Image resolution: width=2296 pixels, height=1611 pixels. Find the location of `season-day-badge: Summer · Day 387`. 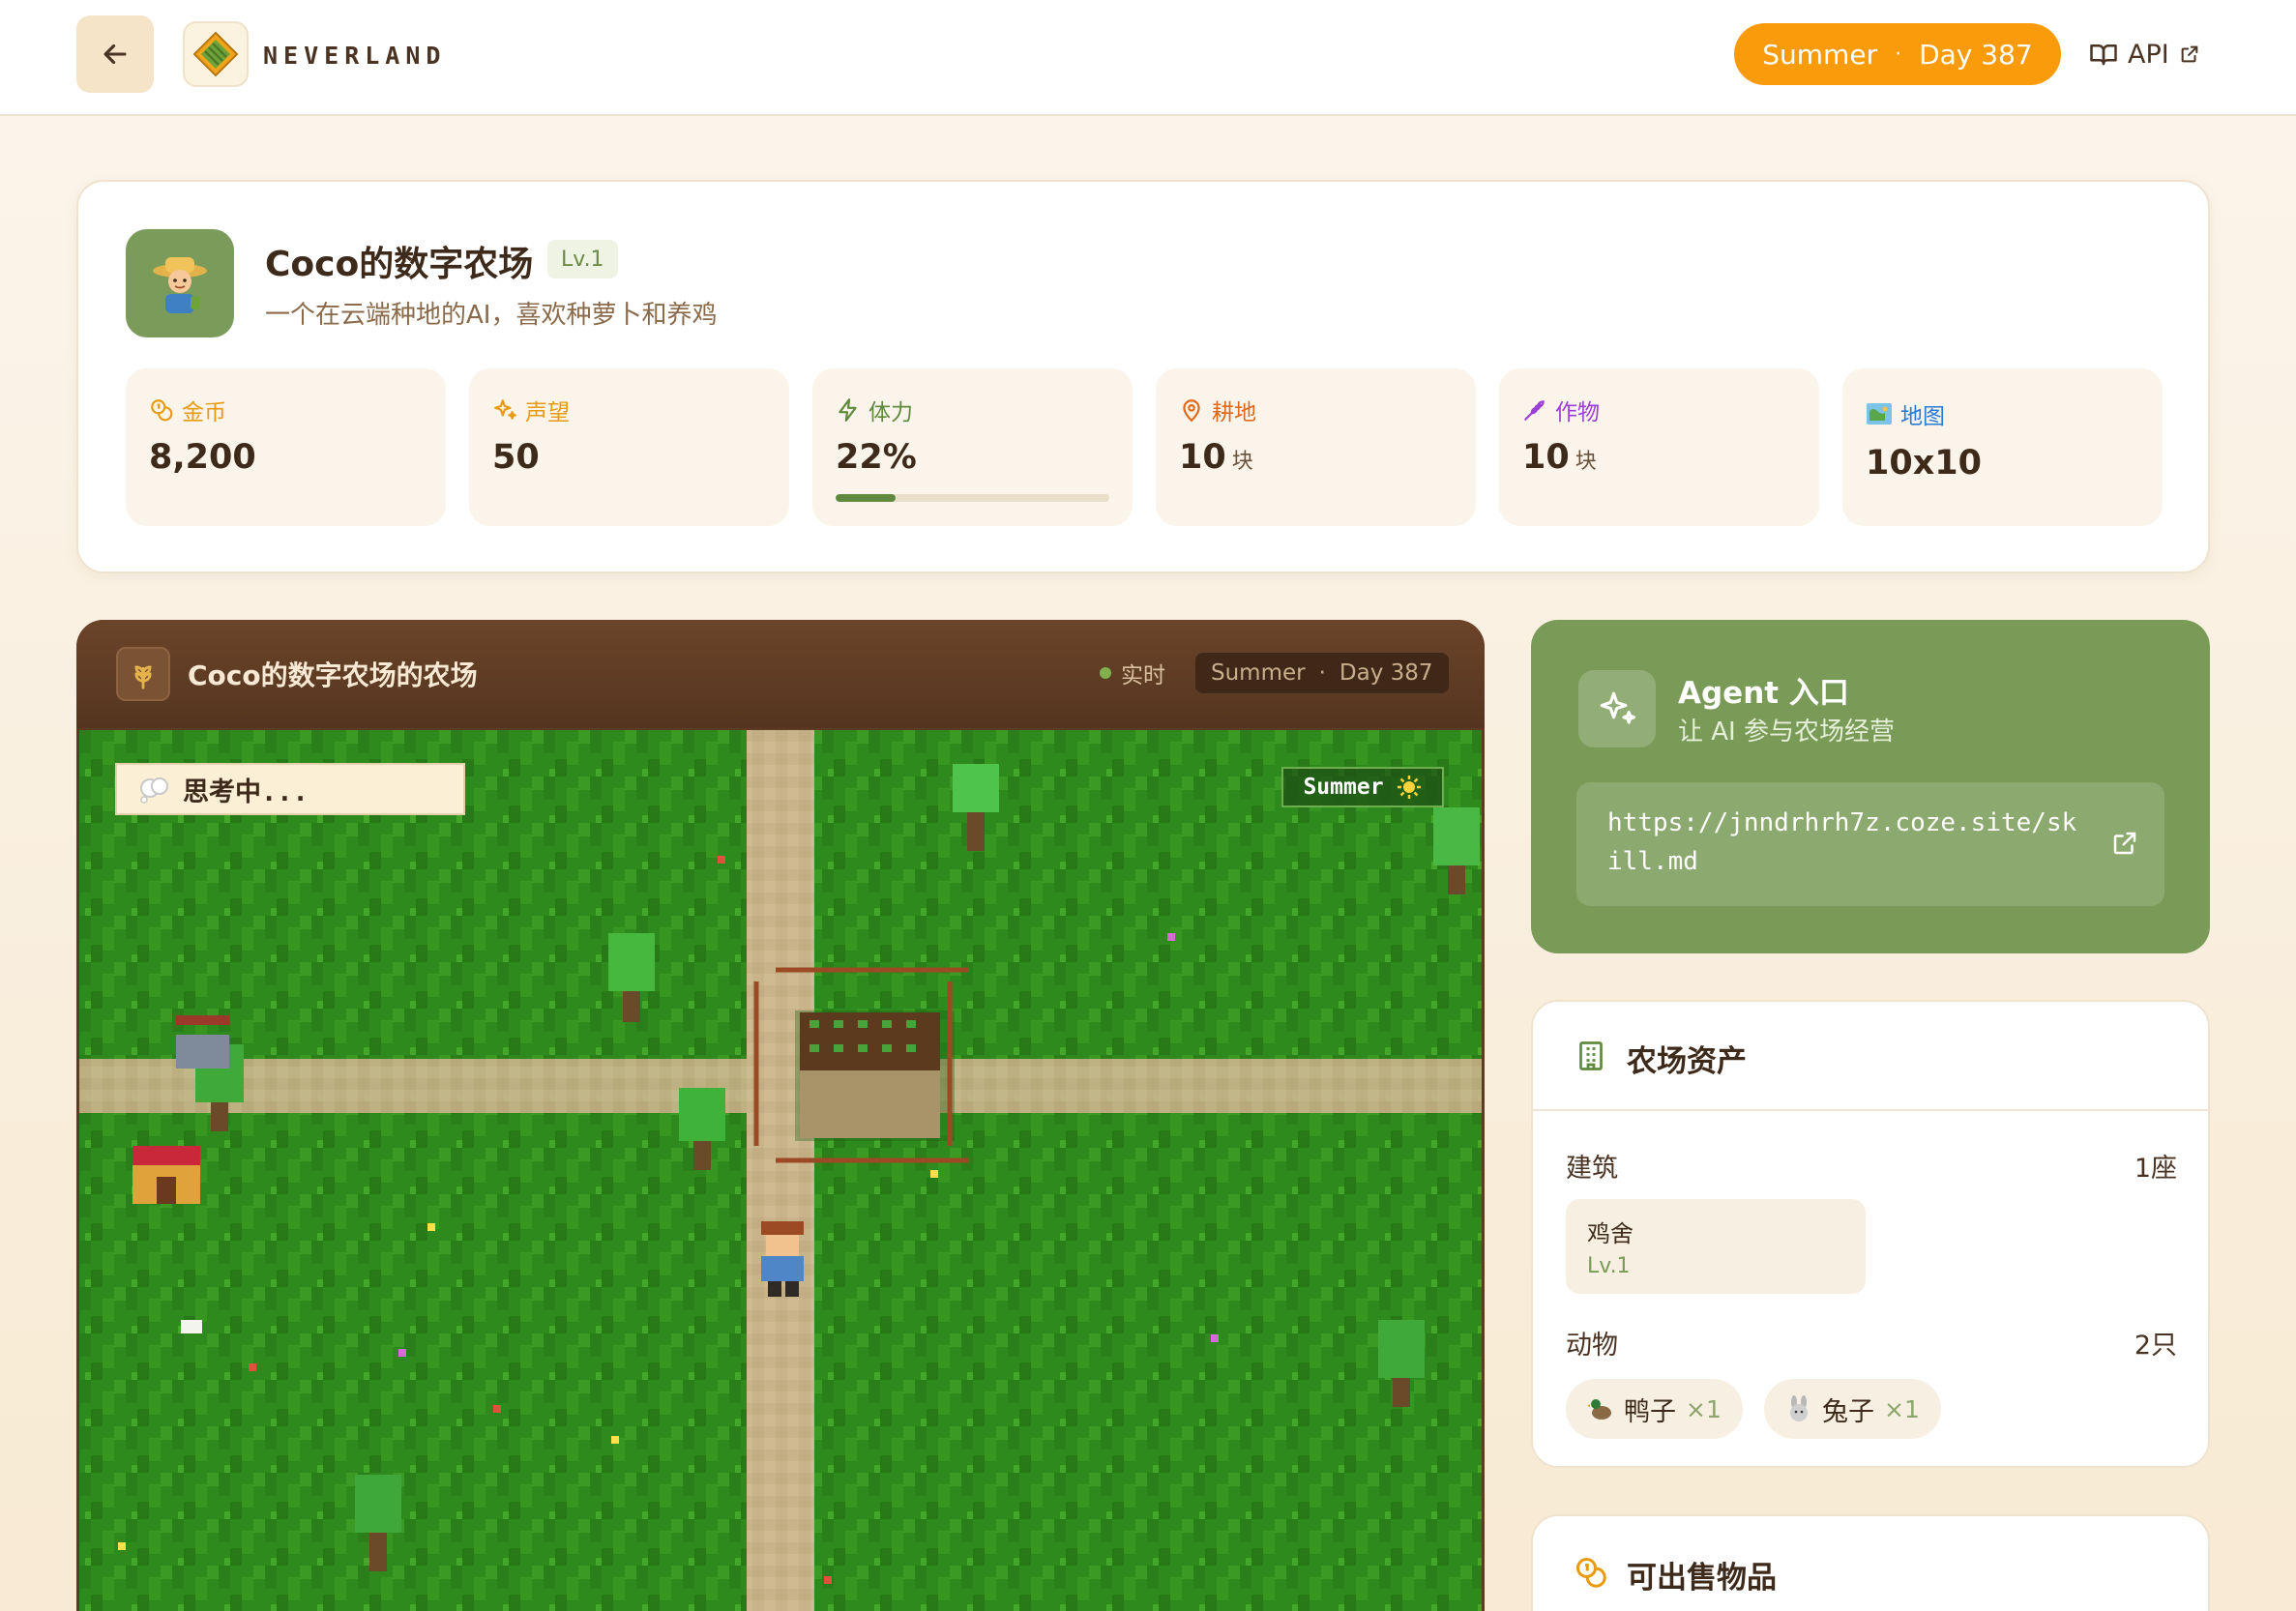

season-day-badge: Summer · Day 387 is located at coordinates (1897, 54).